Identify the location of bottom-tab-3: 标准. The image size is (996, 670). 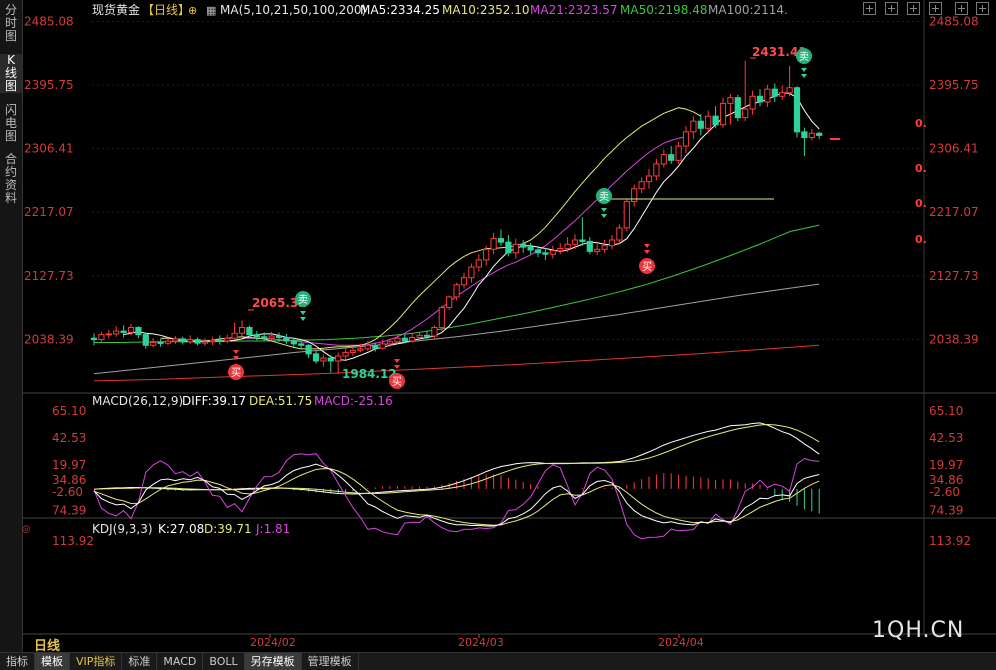
(140, 661).